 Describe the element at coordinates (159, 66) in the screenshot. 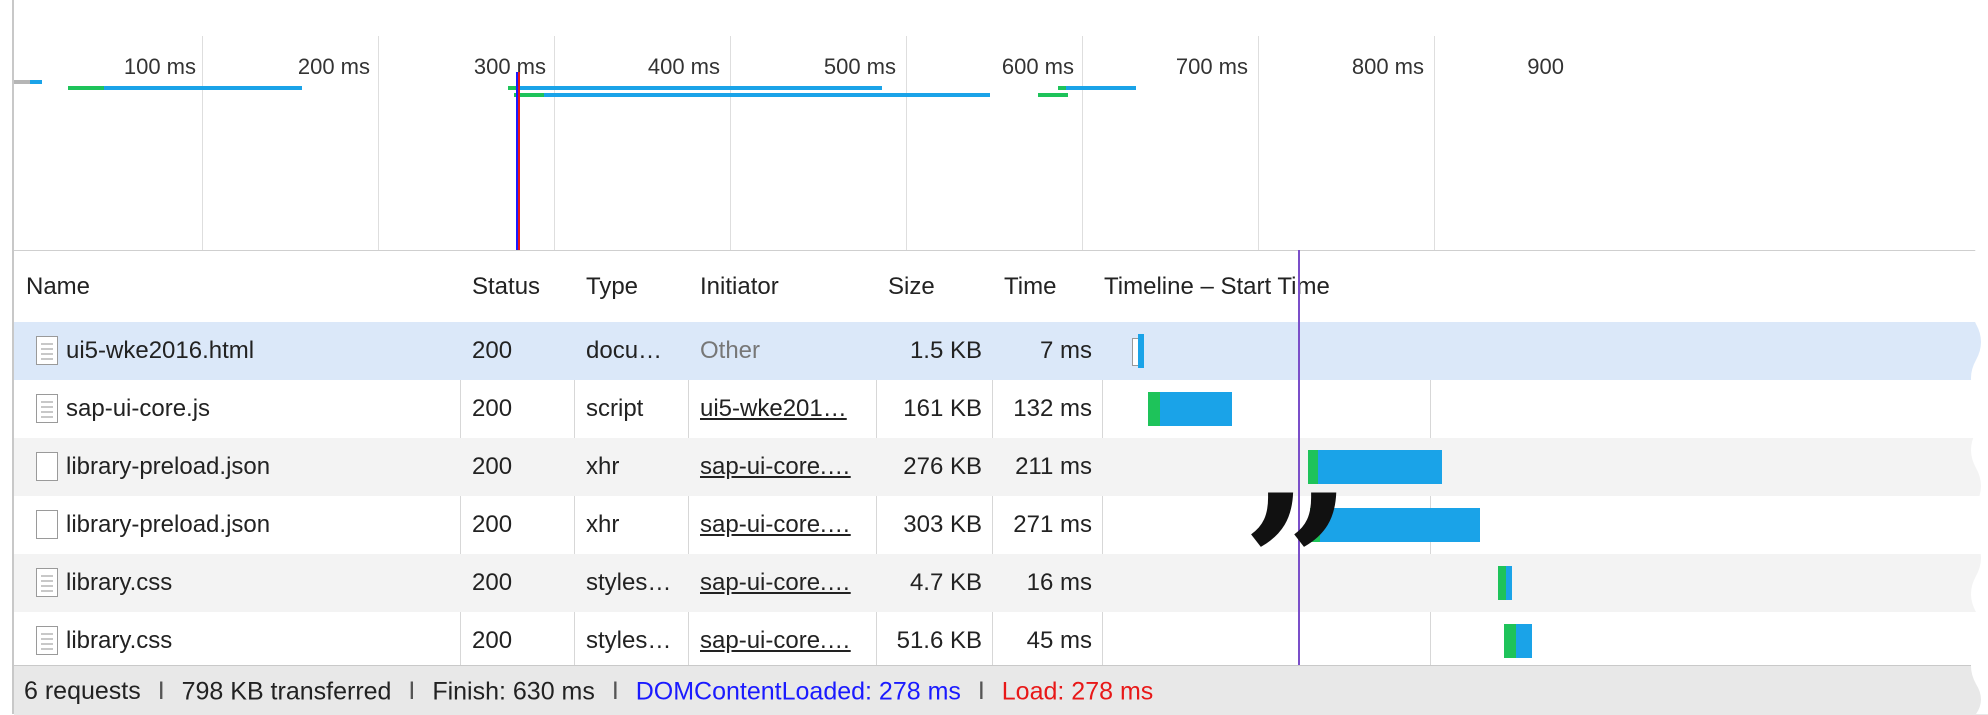

I see `overview-tick-label: 100 ms` at that location.